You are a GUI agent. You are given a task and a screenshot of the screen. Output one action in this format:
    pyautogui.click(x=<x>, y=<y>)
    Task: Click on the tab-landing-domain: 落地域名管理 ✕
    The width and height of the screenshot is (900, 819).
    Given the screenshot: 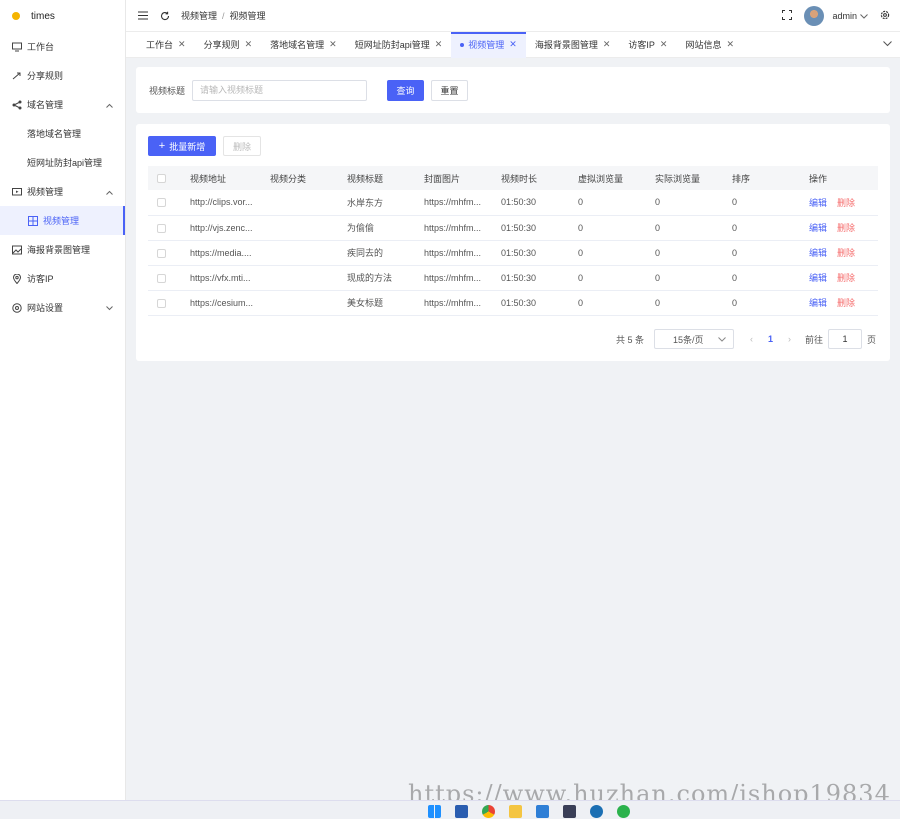 What is the action you would take?
    pyautogui.click(x=303, y=45)
    